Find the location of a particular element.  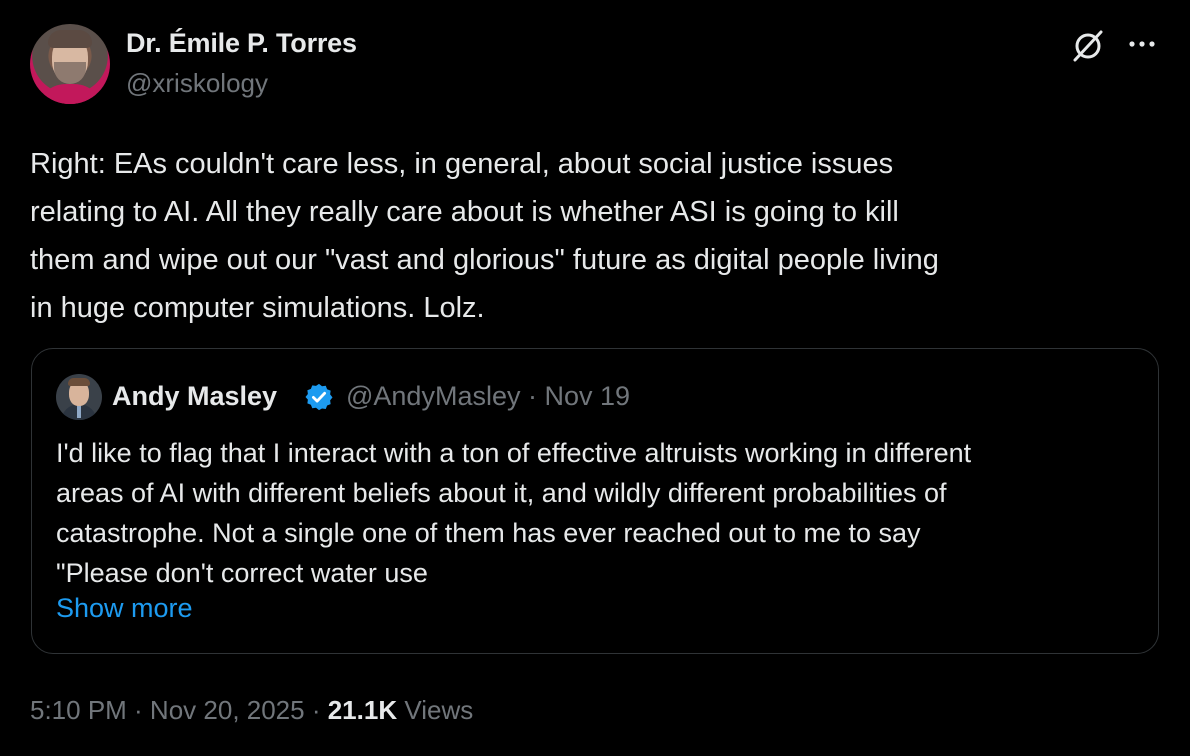

tweet-meta: 5:10 PM · Nov 20, 2025 · 21.1K Views is located at coordinates (251, 710).